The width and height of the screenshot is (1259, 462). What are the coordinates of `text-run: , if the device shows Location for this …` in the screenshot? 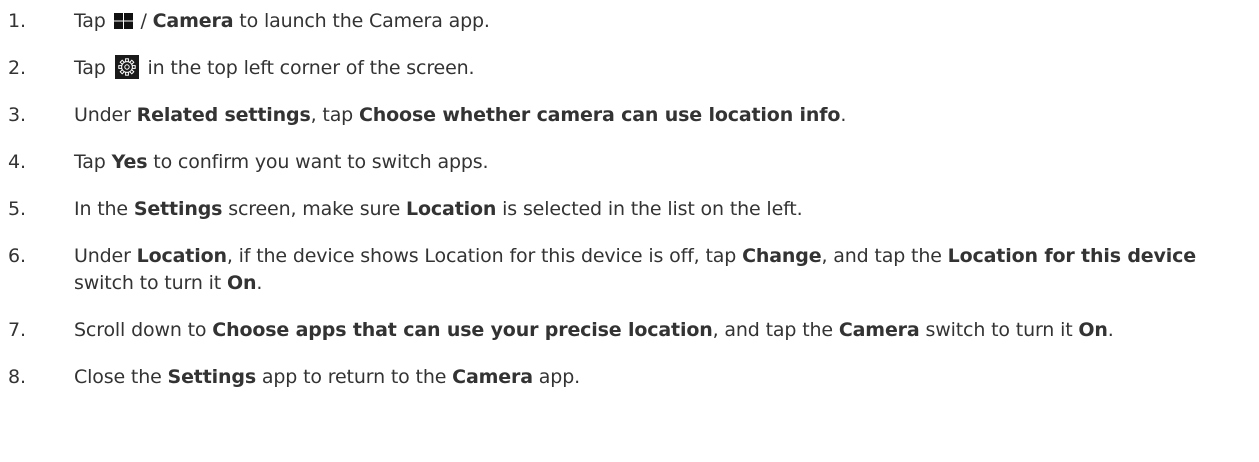 It's located at (484, 256).